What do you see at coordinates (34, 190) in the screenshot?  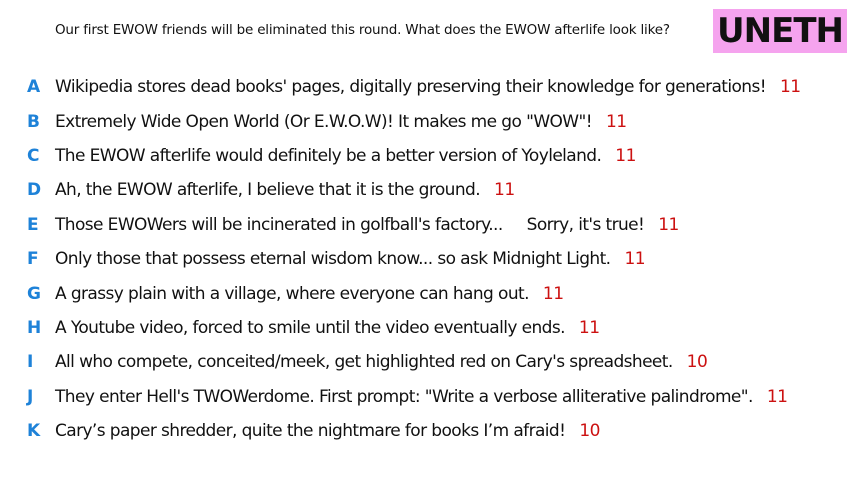 I see `response-letter: D` at bounding box center [34, 190].